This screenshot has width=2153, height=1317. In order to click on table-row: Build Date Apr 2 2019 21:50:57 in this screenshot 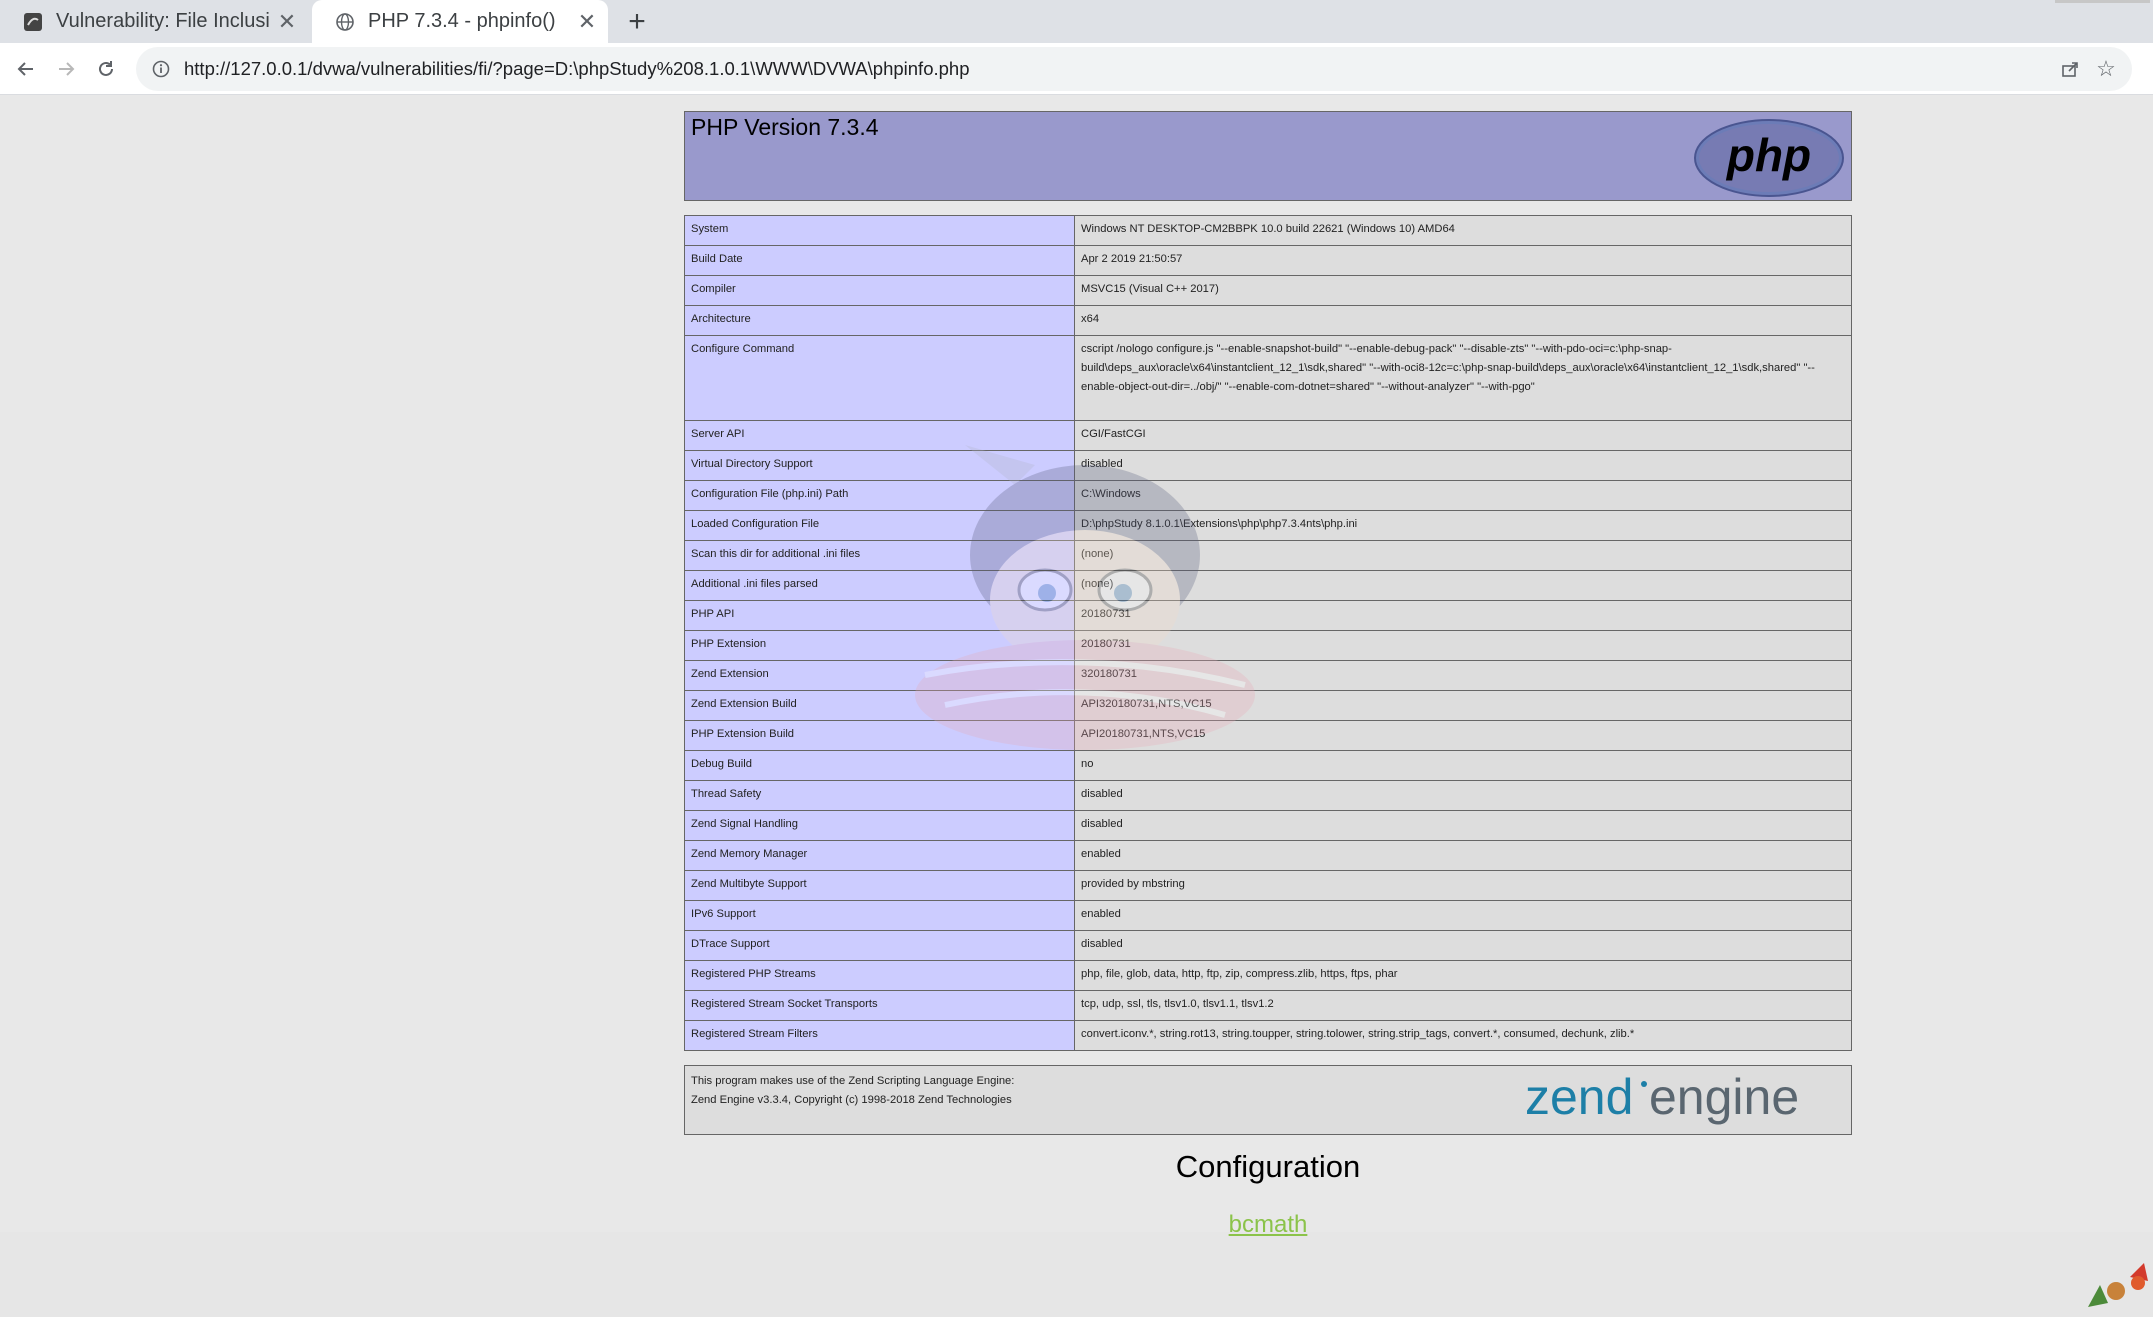, I will do `click(1268, 260)`.